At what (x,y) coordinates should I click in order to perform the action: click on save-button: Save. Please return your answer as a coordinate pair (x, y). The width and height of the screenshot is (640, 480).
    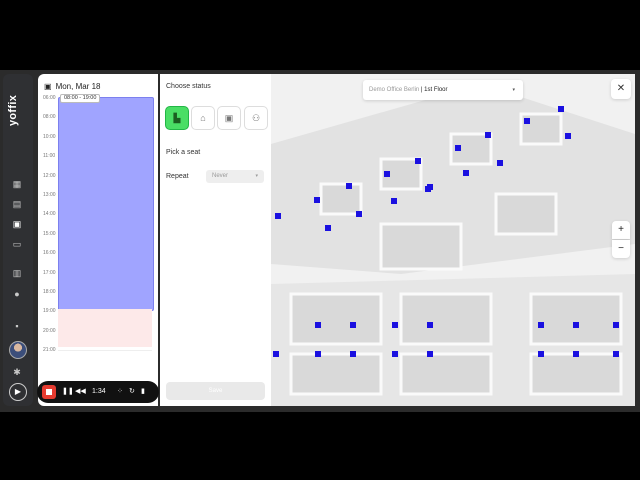
    Looking at the image, I should click on (215, 391).